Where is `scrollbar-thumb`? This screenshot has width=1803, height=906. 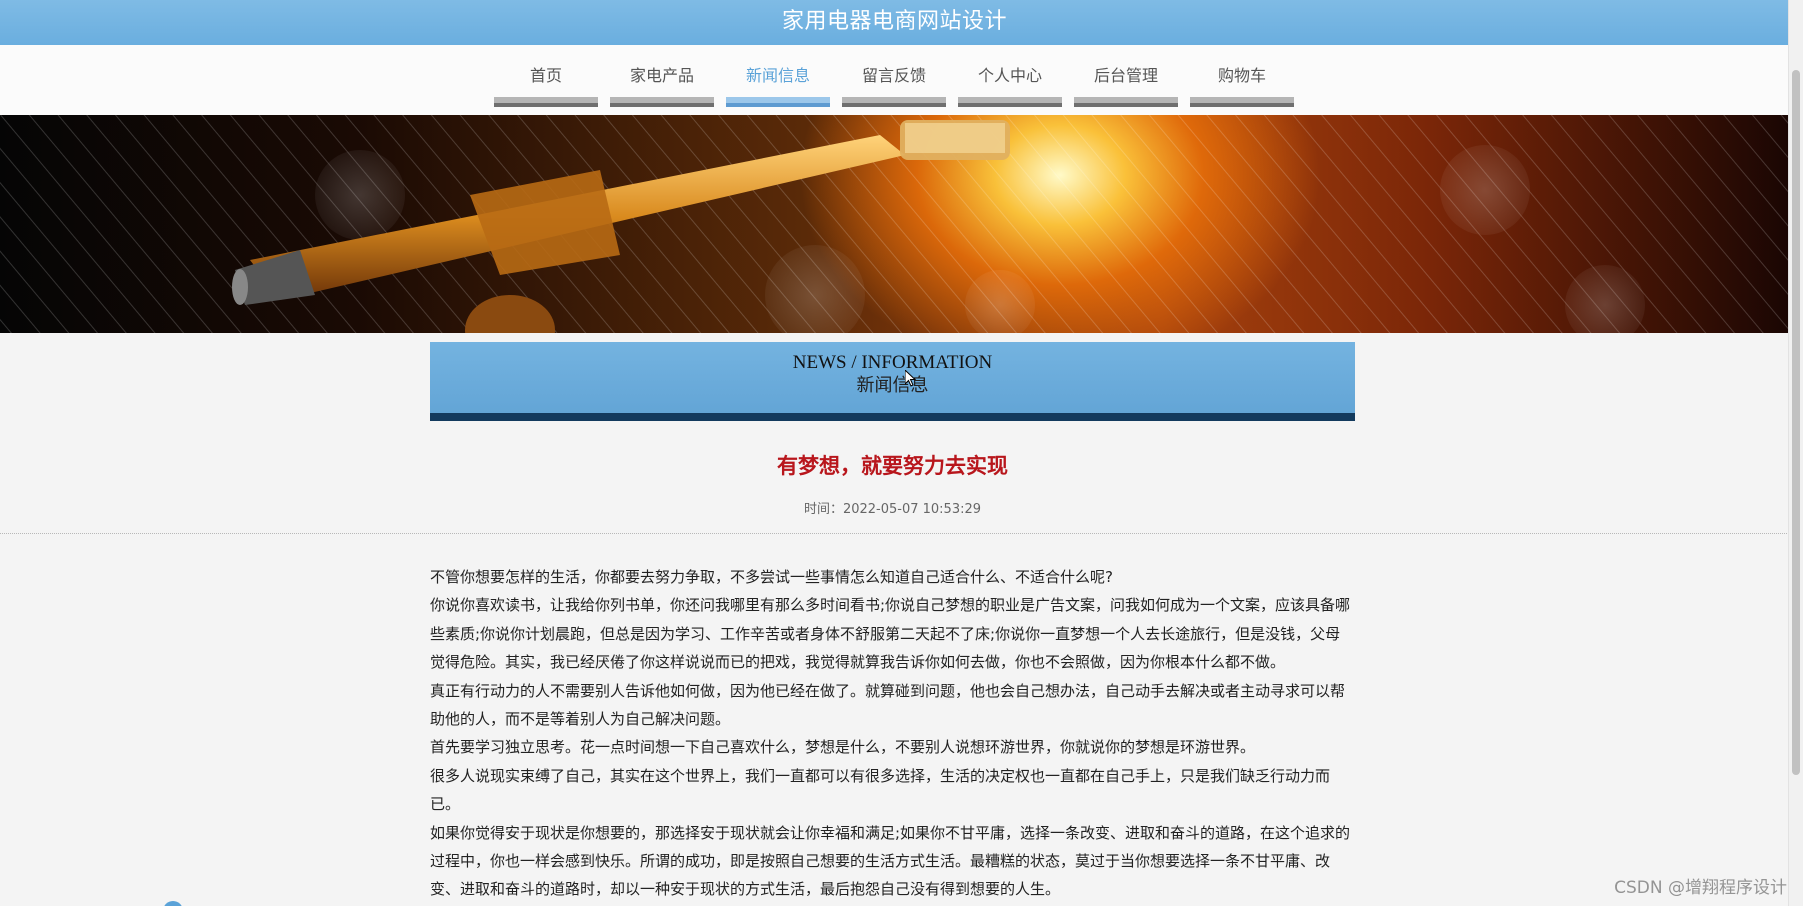 scrollbar-thumb is located at coordinates (1796, 422).